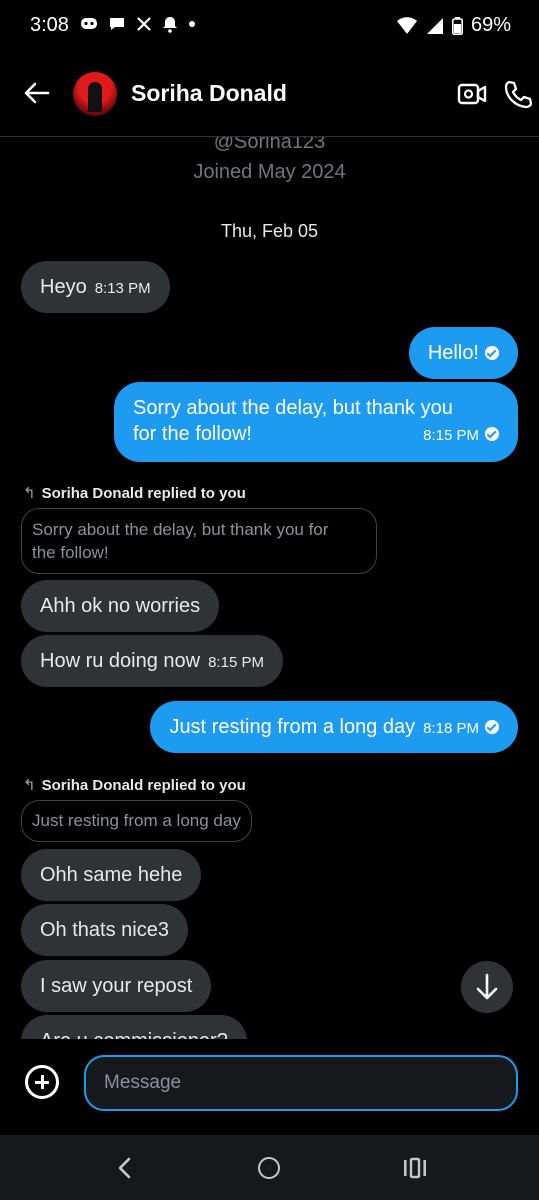 Image resolution: width=539 pixels, height=1200 pixels. I want to click on avatar, so click(95, 94).